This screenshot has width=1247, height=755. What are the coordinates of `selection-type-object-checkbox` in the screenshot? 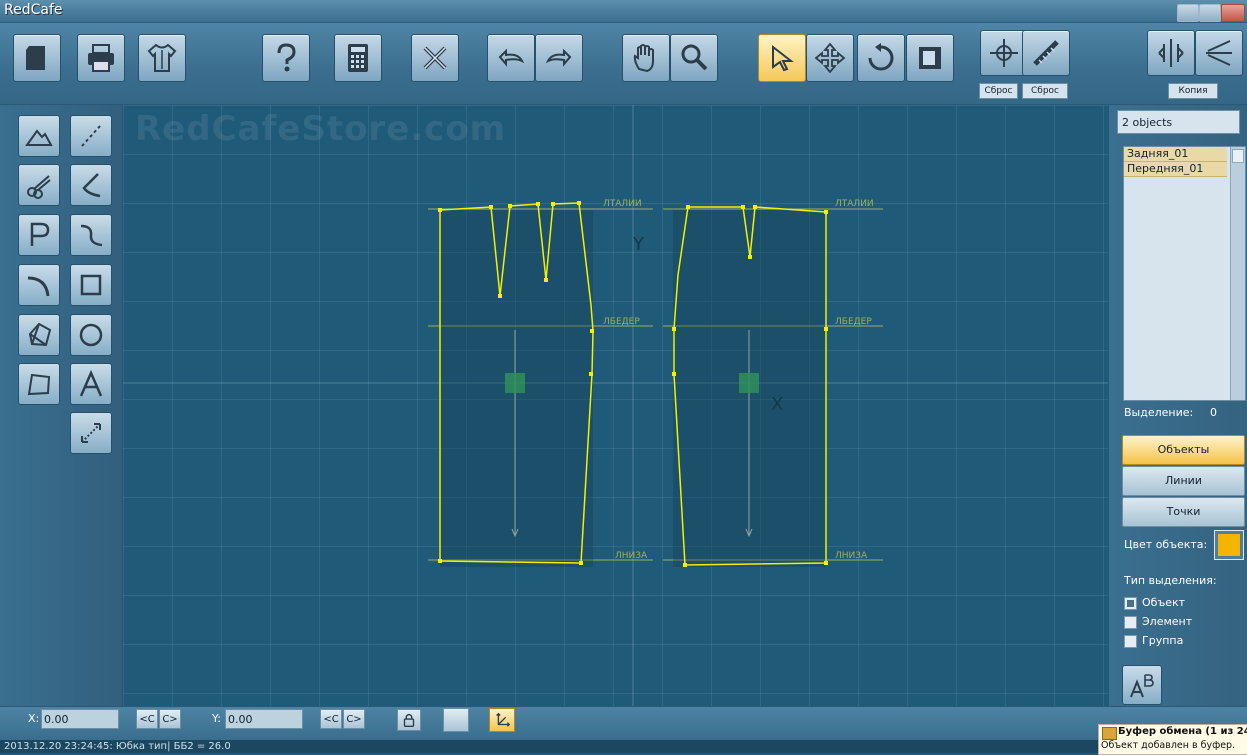 It's located at (1130, 603).